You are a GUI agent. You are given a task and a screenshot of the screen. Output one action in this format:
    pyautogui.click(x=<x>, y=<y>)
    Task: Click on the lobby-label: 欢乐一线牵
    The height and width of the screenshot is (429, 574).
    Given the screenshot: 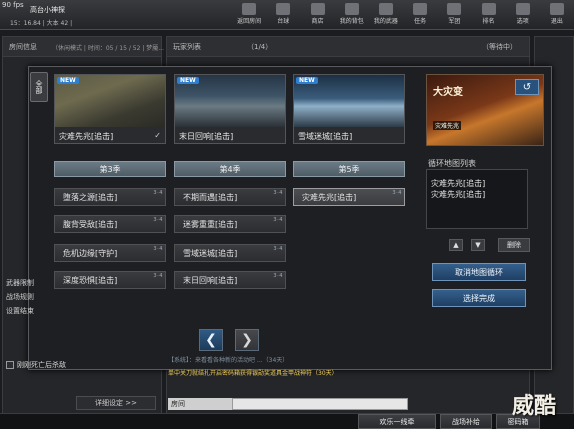 What is the action you would take?
    pyautogui.click(x=397, y=421)
    